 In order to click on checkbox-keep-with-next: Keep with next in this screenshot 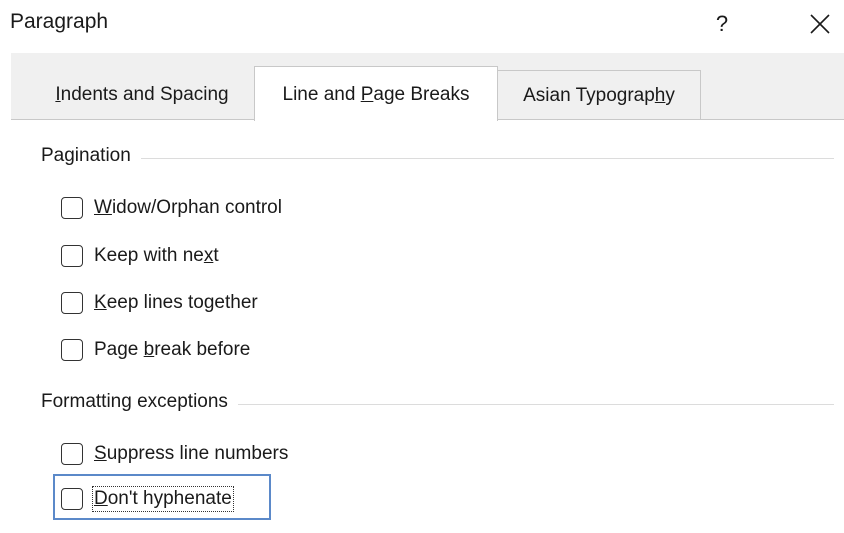, I will do `click(140, 256)`.